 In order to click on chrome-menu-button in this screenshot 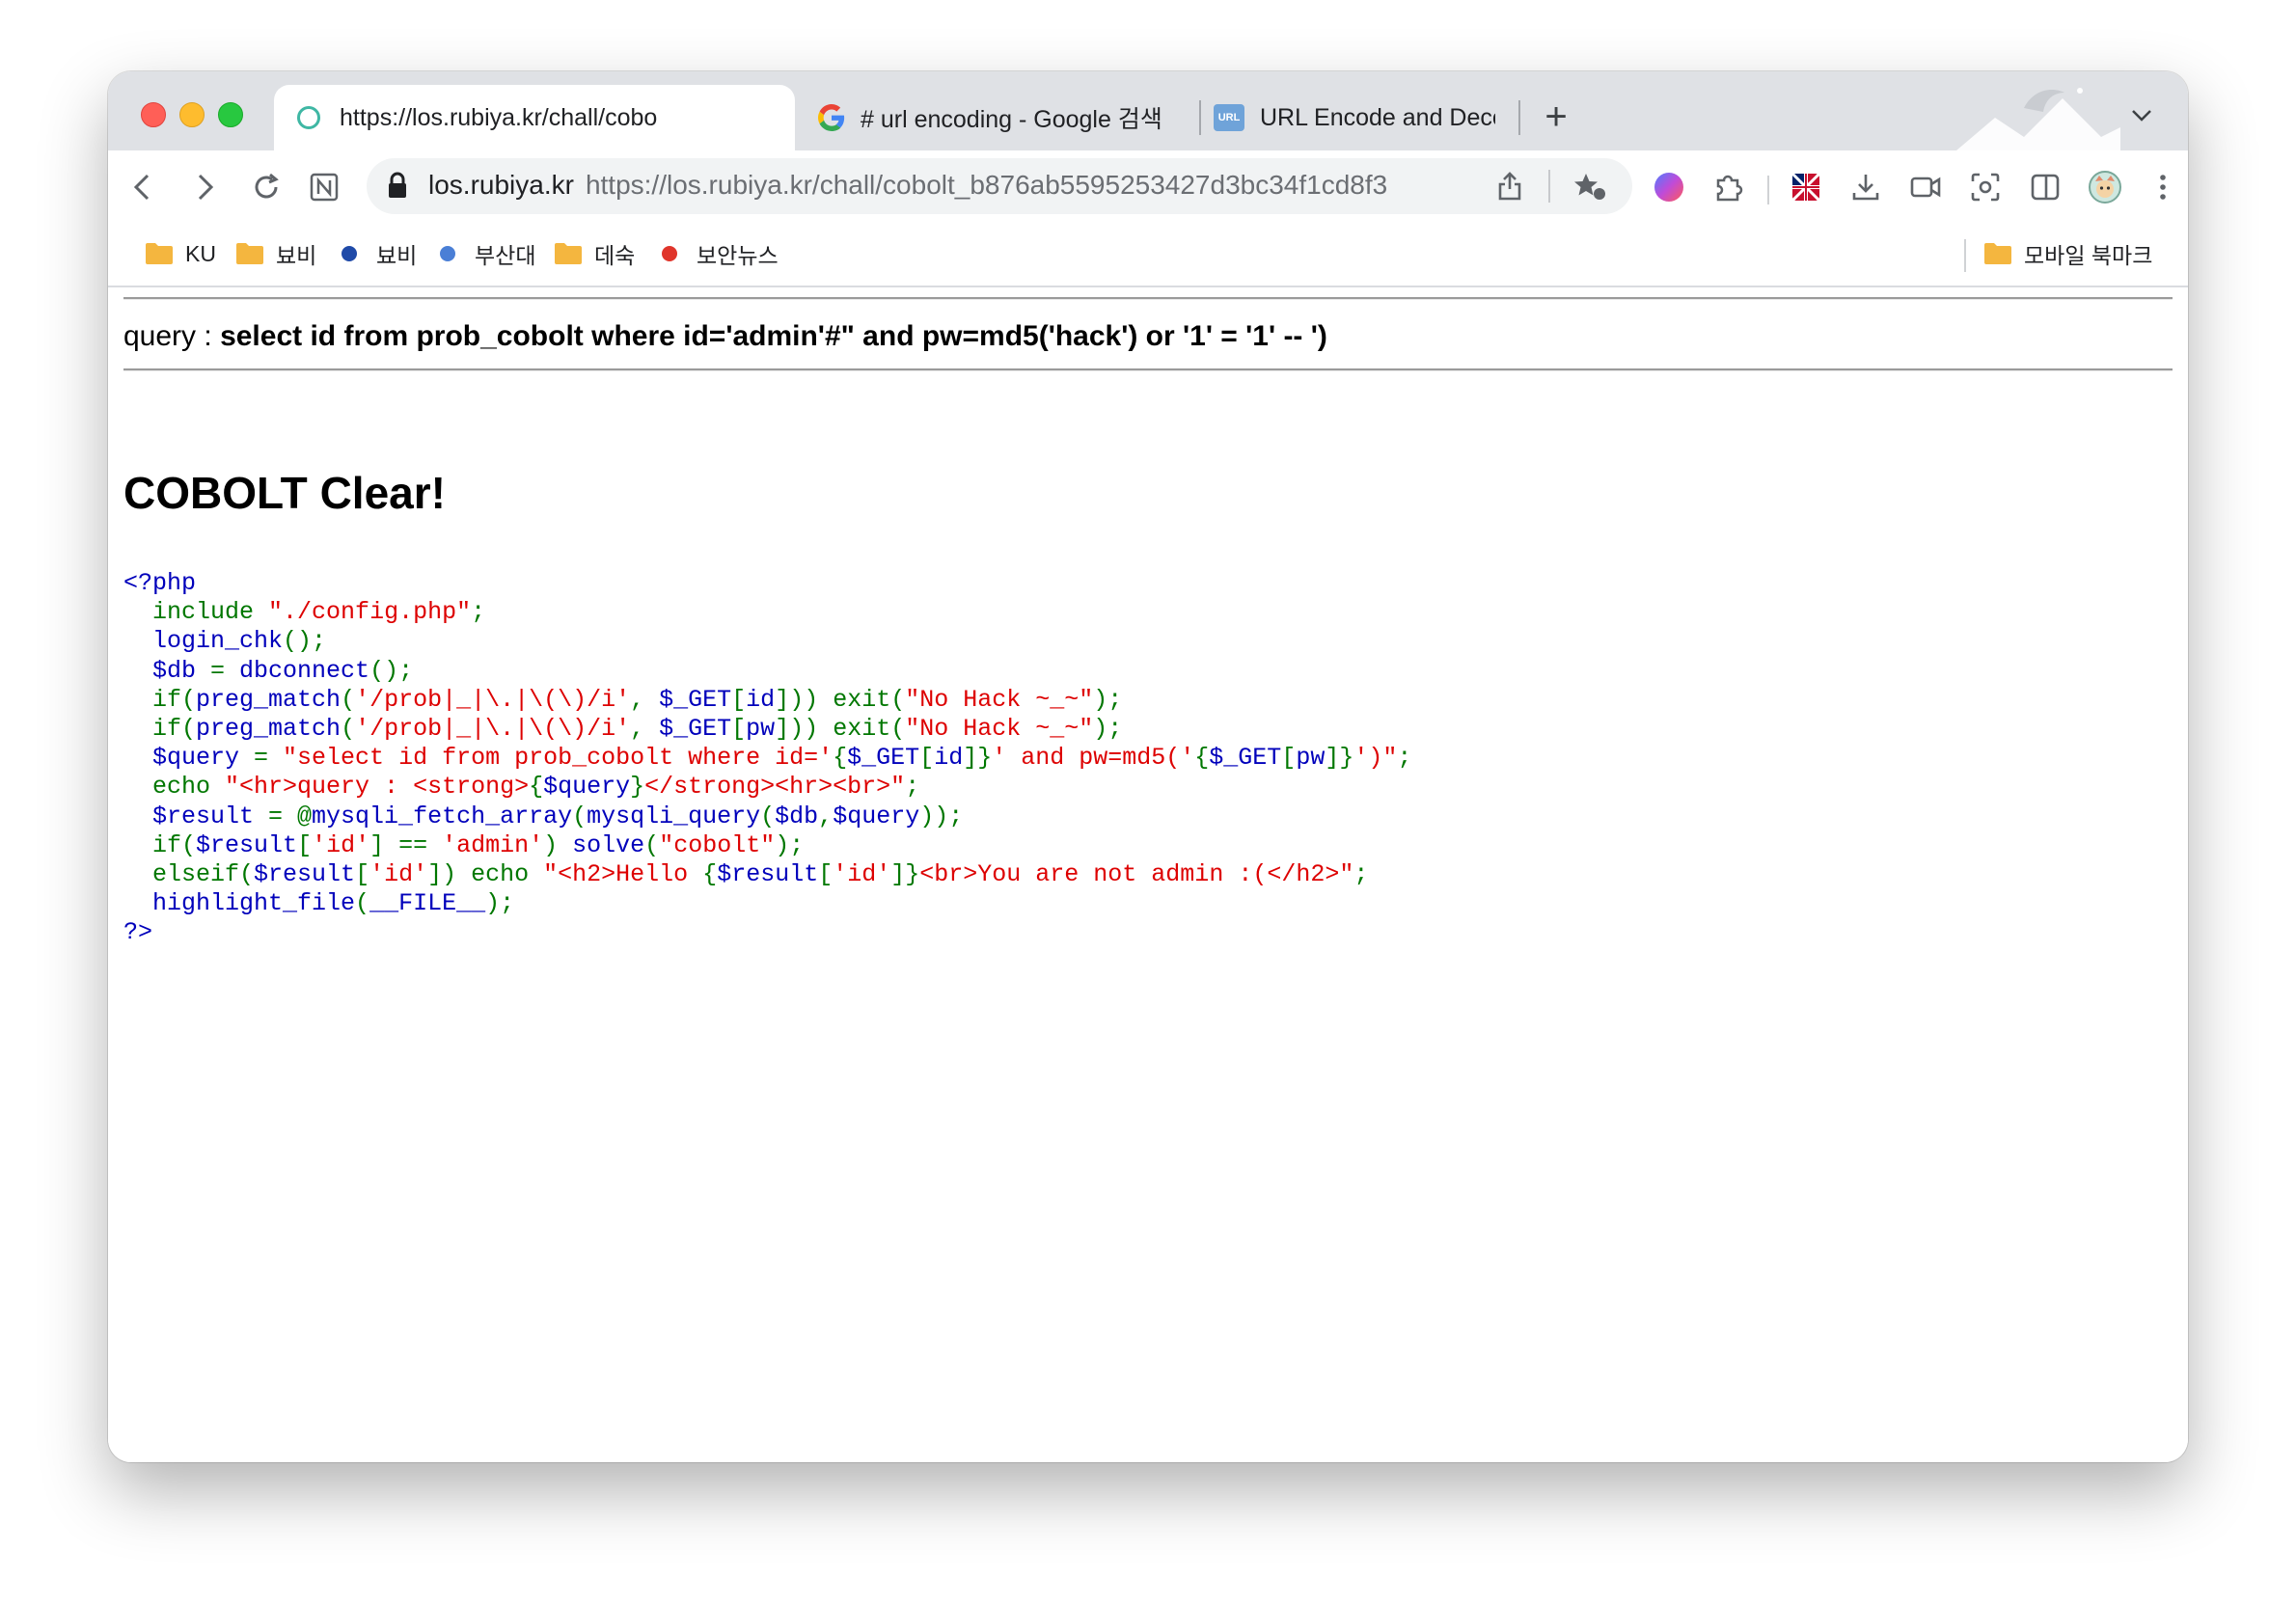, I will do `click(2163, 187)`.